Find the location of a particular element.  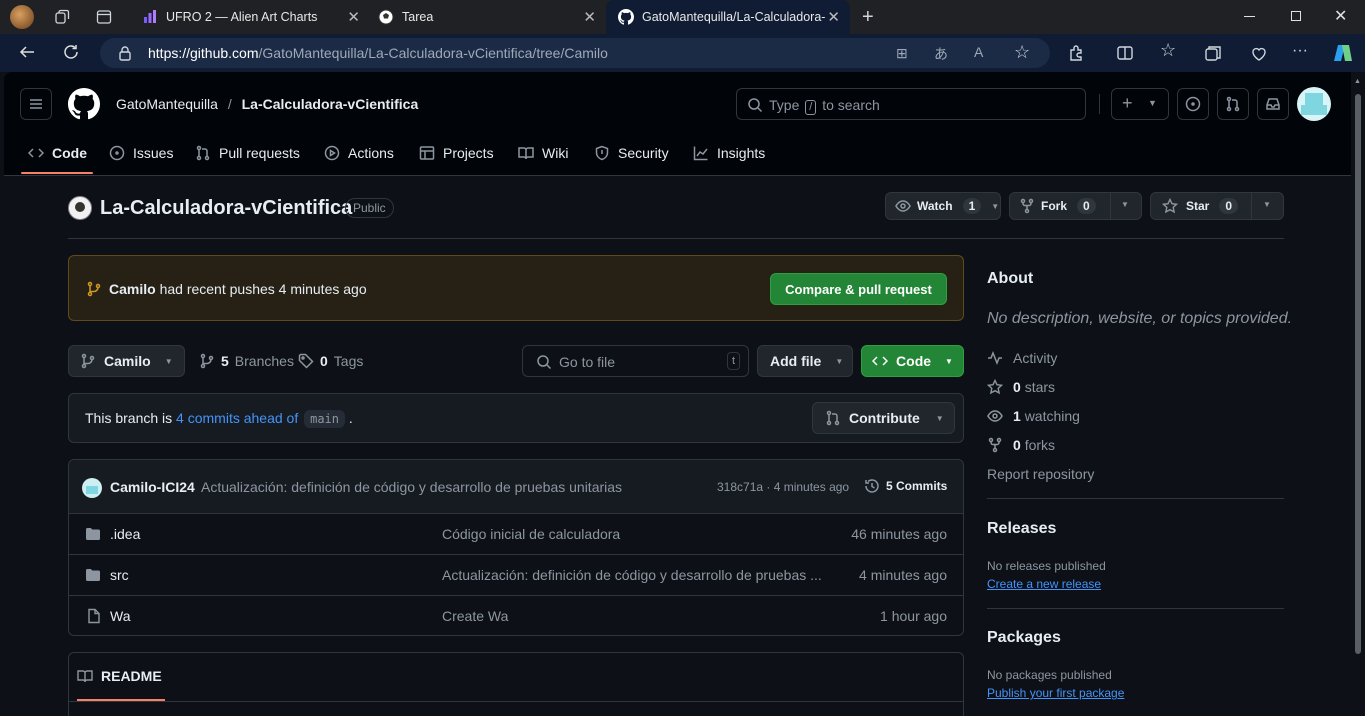

restore-icon is located at coordinates (1296, 16).